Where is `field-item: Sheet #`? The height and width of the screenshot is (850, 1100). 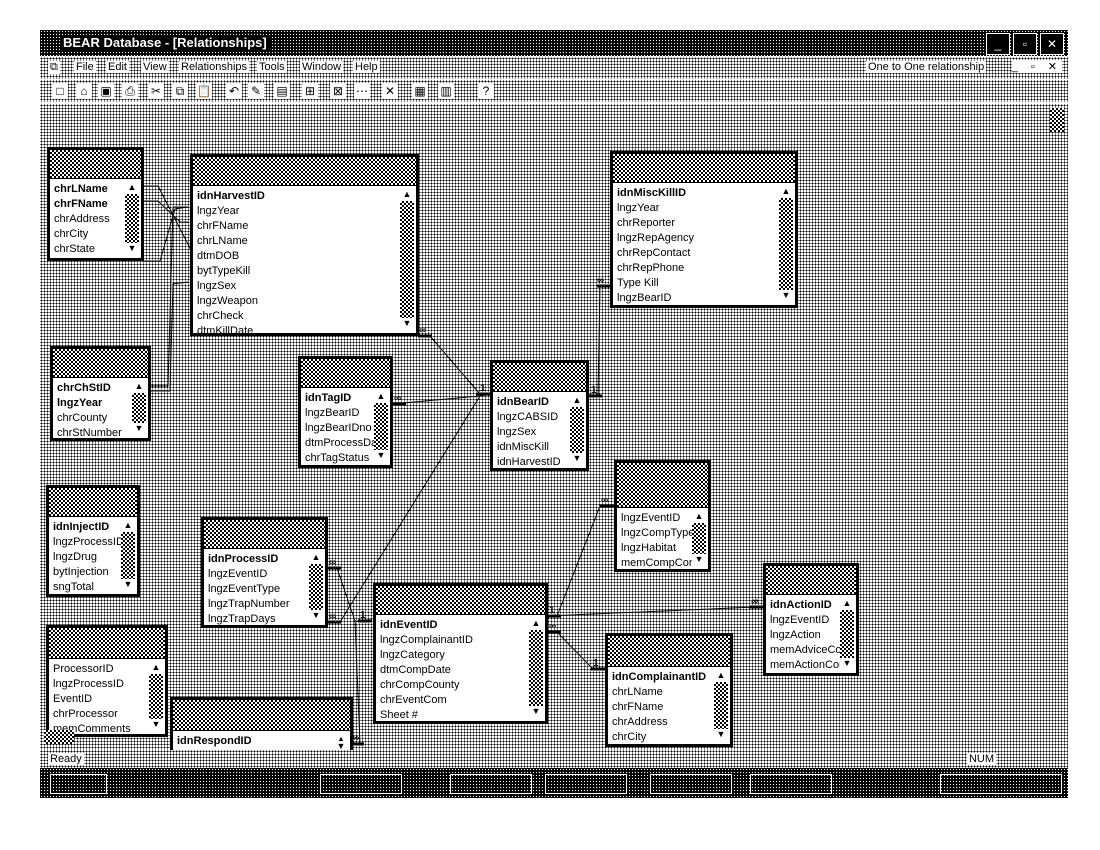 field-item: Sheet # is located at coordinates (462, 715).